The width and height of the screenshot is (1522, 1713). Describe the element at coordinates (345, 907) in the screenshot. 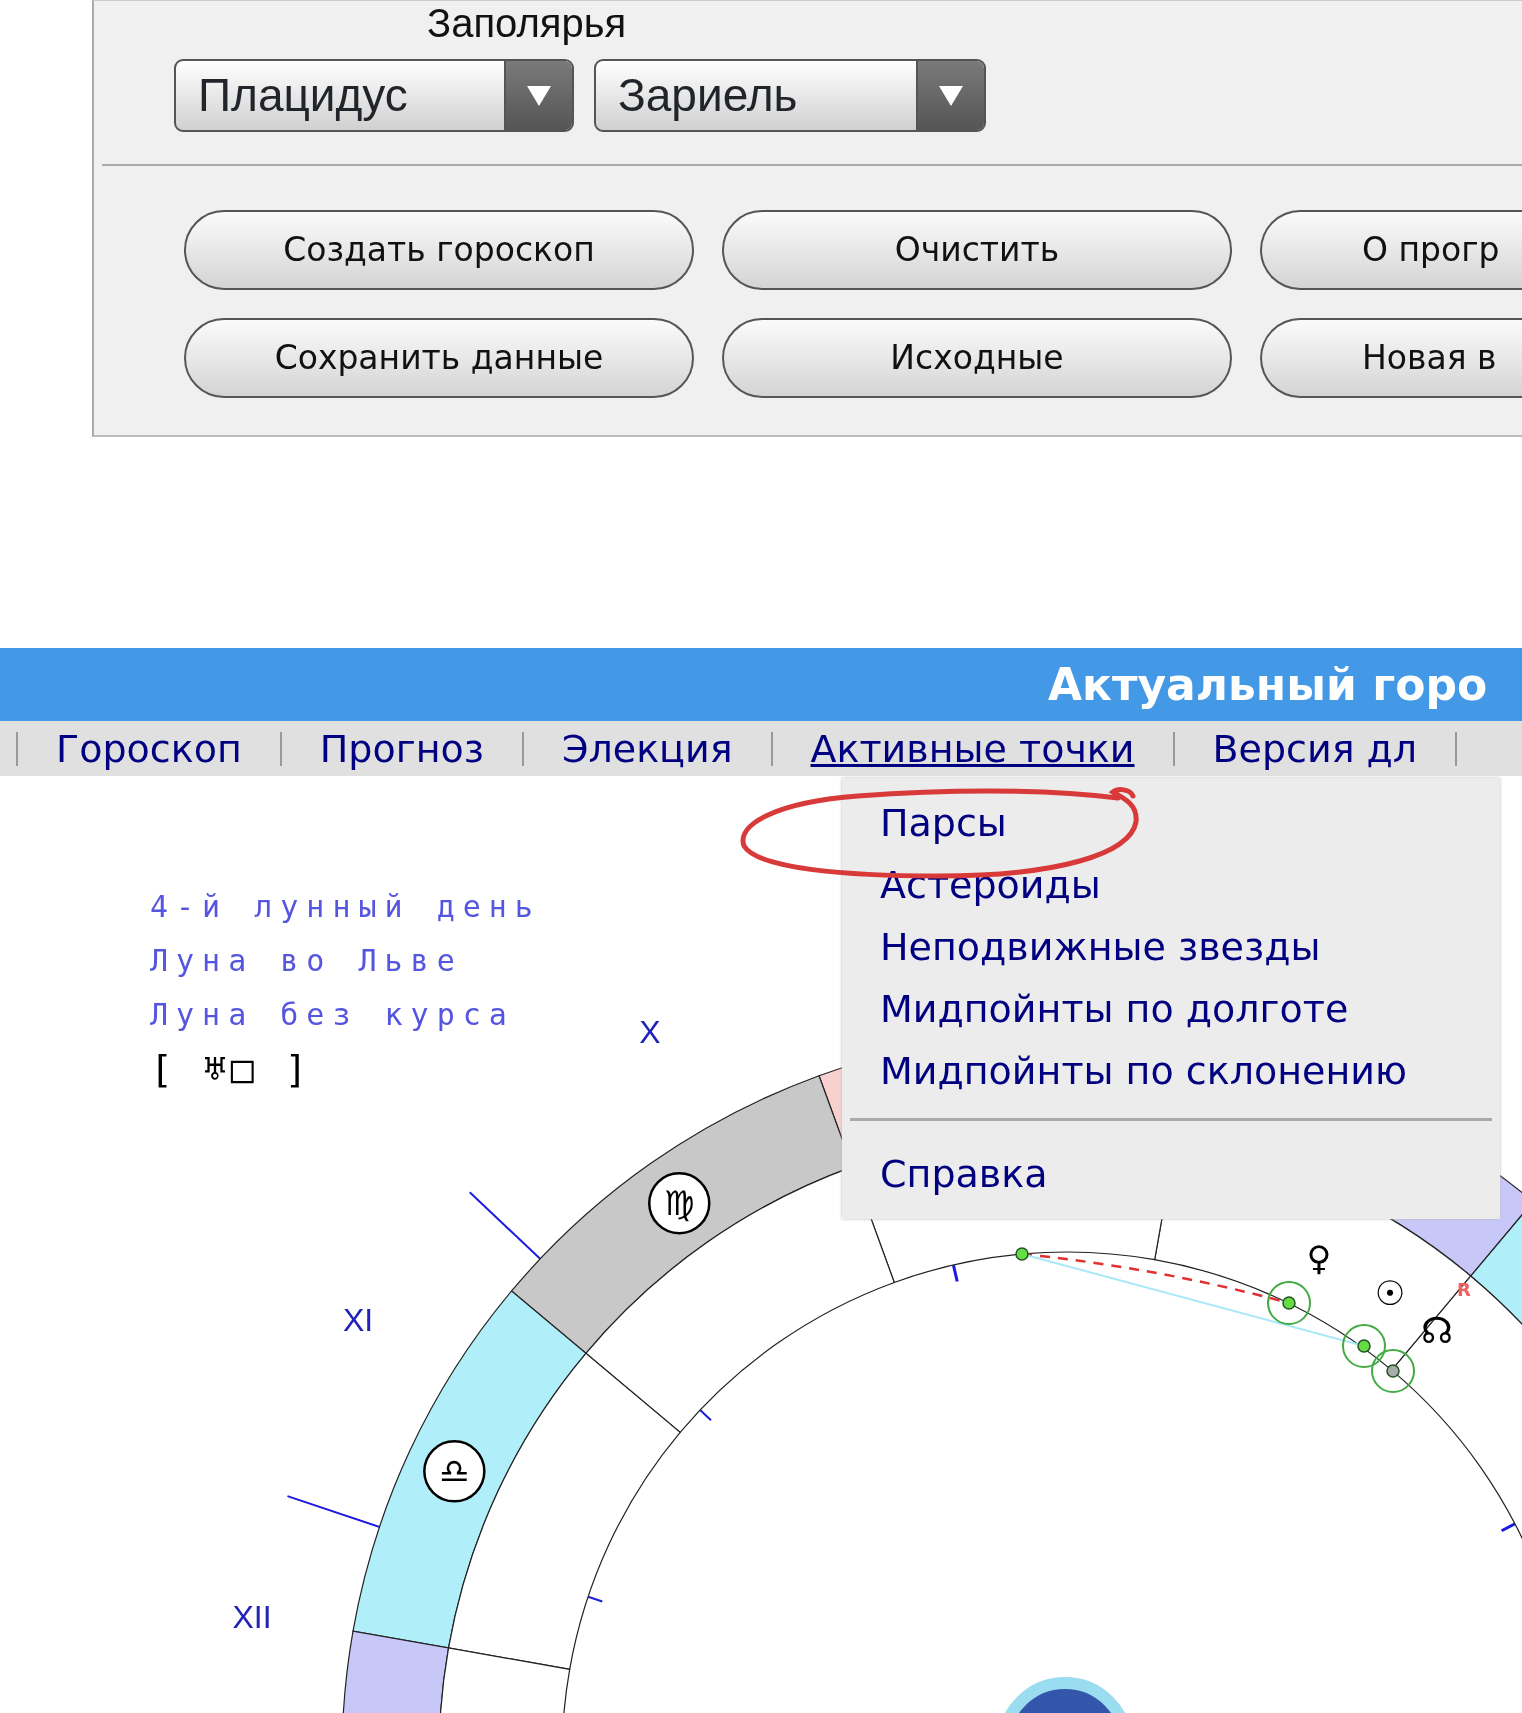

I see `moon-info-text: 4-й лунный день` at that location.